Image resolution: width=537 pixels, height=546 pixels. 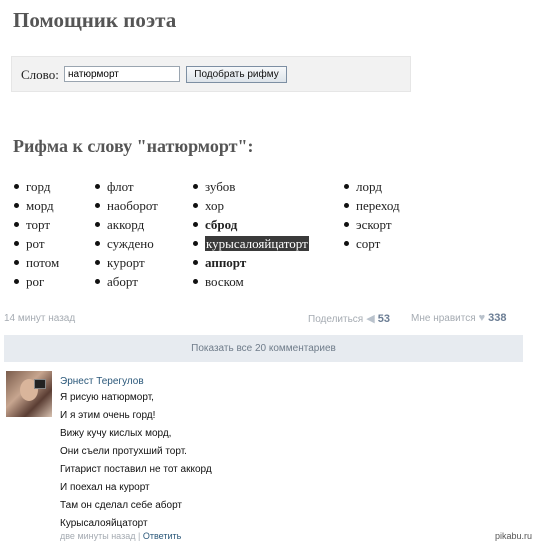 What do you see at coordinates (95, 20) in the screenshot?
I see `page-title: Помощник поэта` at bounding box center [95, 20].